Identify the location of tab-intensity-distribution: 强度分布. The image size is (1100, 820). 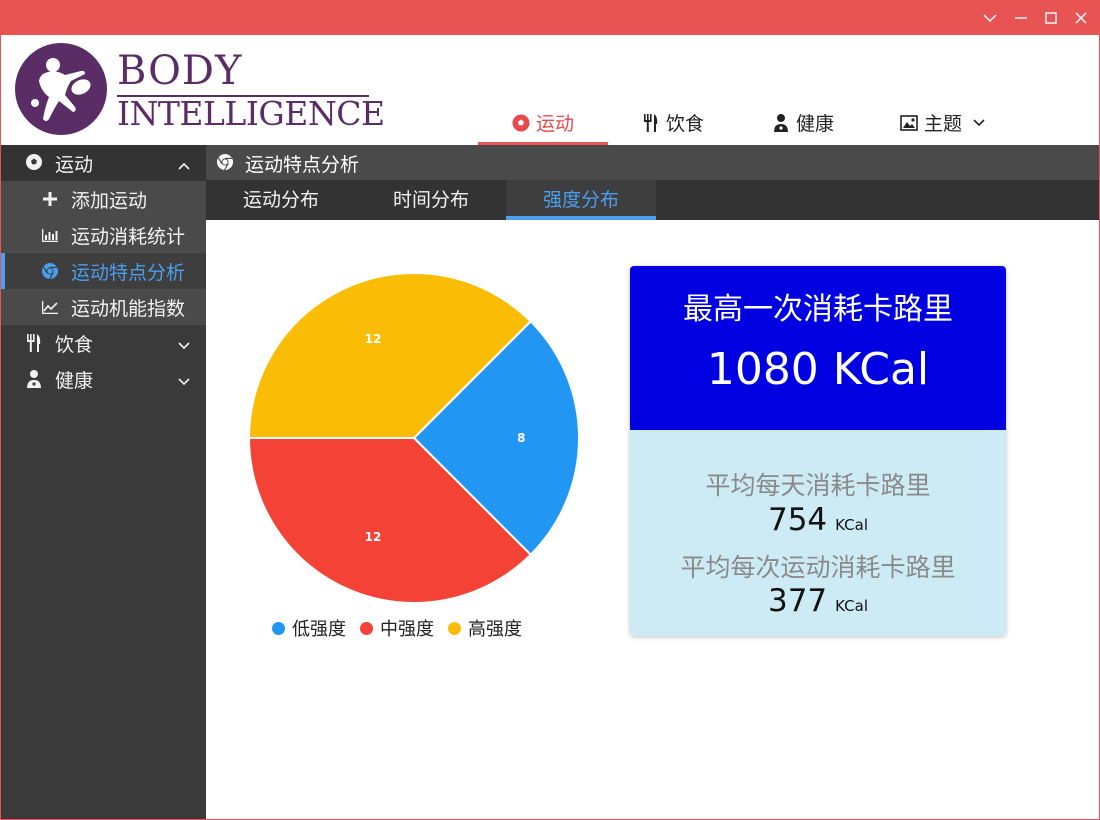
(581, 200).